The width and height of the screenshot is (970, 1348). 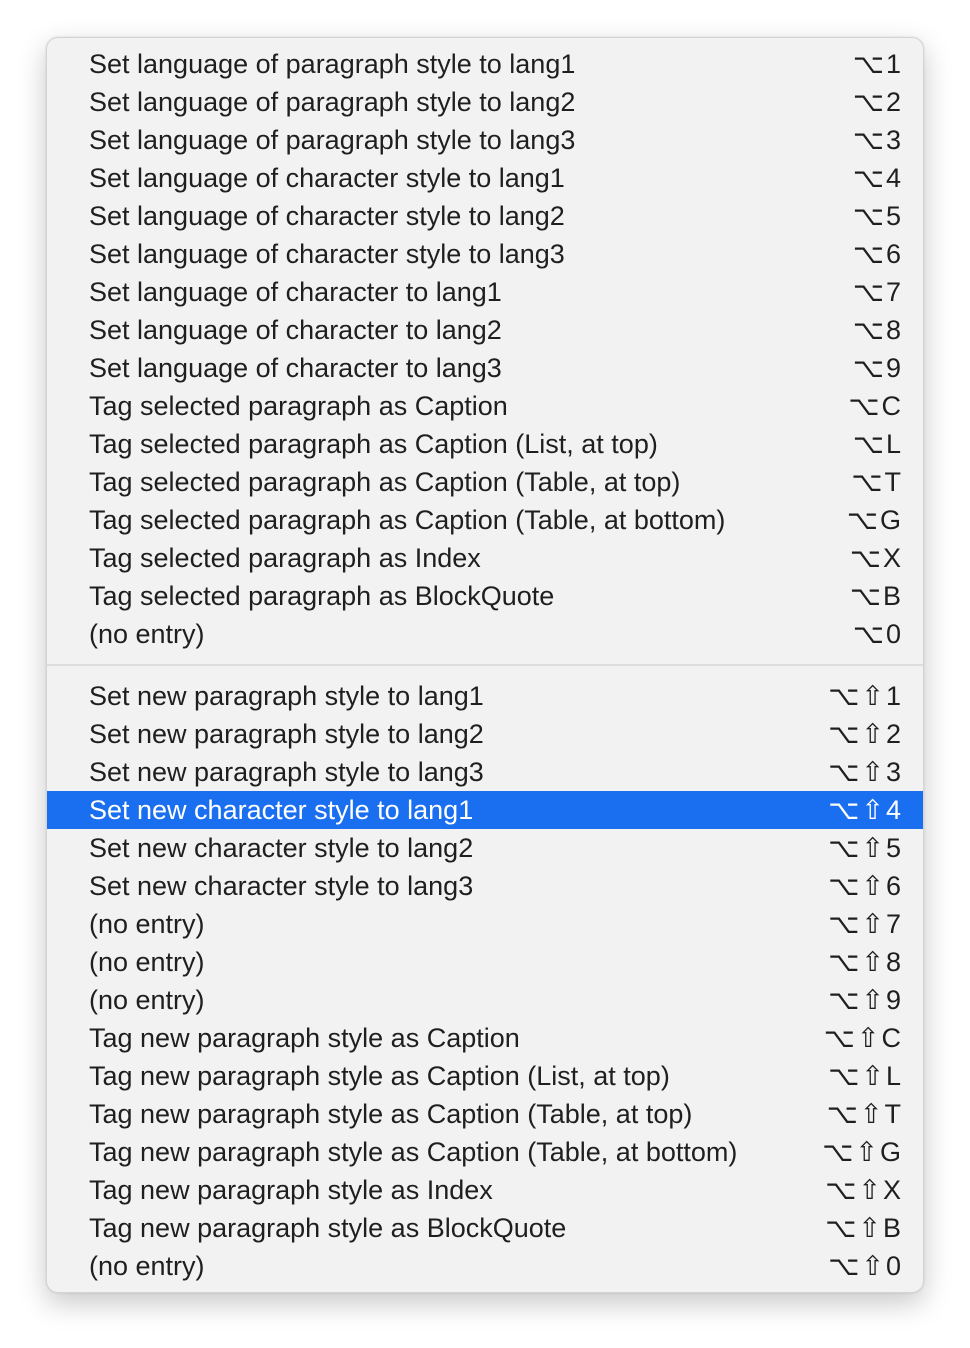 I want to click on menu-item-shortcut: ⌥⇧T, so click(x=864, y=1114).